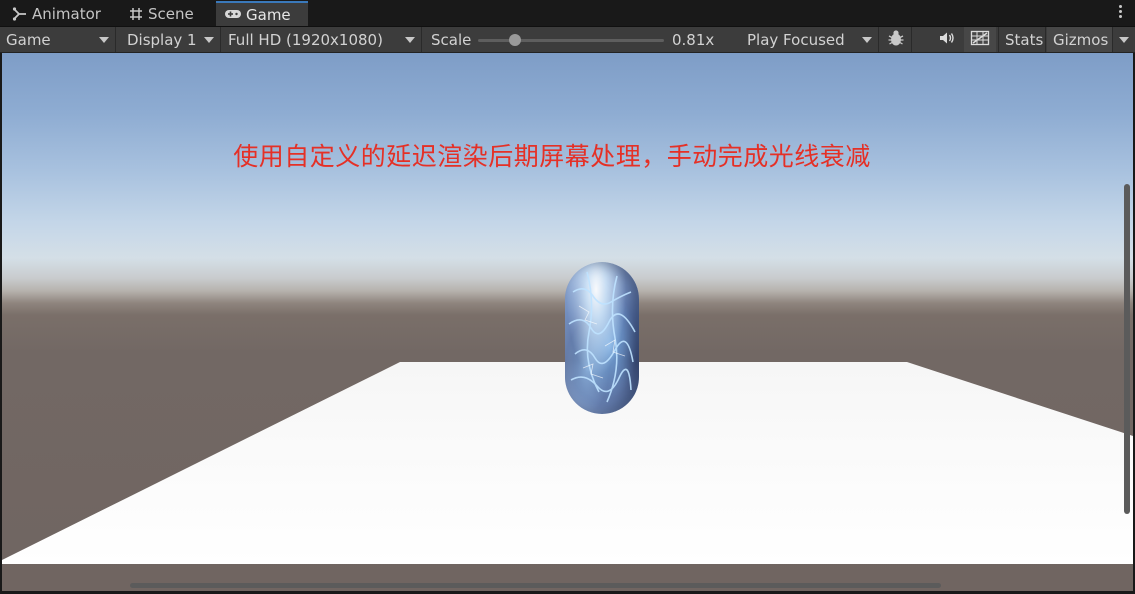  I want to click on animator-icon, so click(20, 14).